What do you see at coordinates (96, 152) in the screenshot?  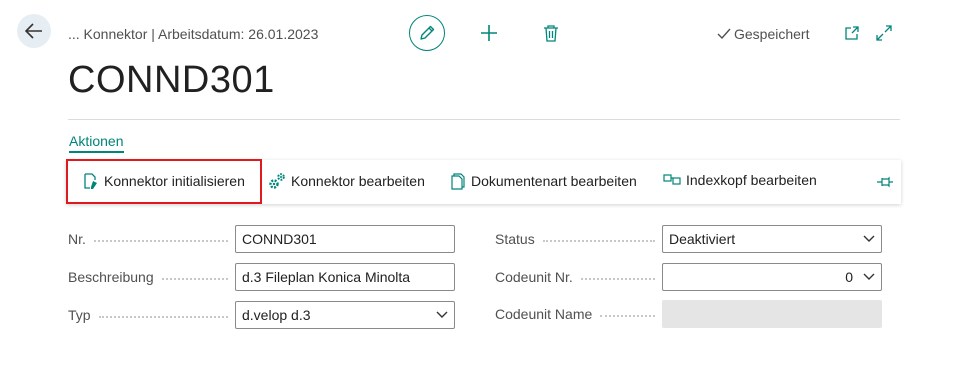 I see `tab-actions-underline` at bounding box center [96, 152].